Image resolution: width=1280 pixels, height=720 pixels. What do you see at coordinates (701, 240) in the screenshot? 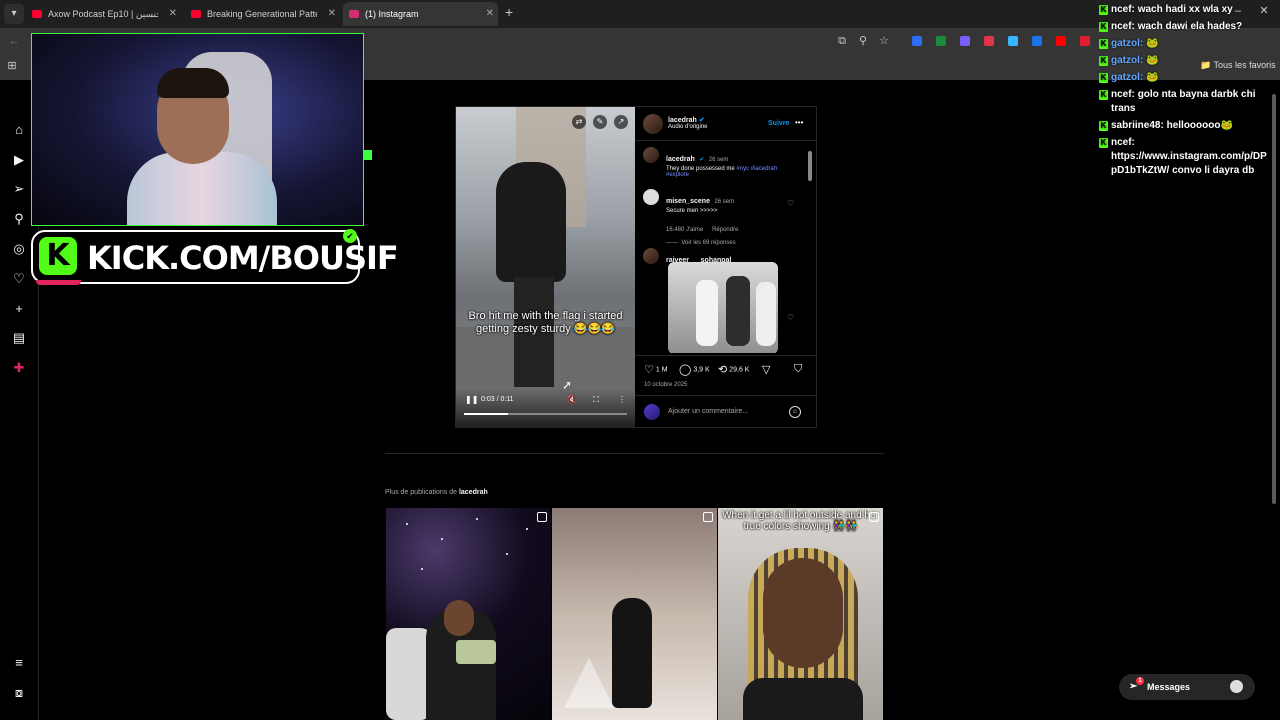
I see `view-replies: —— Voir les 69 réponses` at bounding box center [701, 240].